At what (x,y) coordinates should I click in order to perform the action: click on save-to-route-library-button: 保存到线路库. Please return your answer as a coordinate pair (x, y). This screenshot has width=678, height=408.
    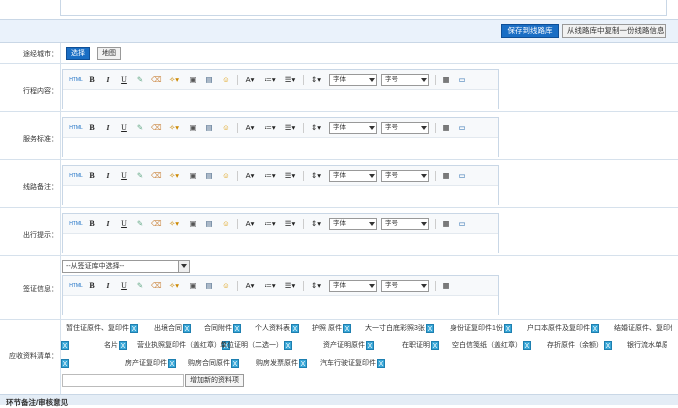
    Looking at the image, I should click on (530, 31).